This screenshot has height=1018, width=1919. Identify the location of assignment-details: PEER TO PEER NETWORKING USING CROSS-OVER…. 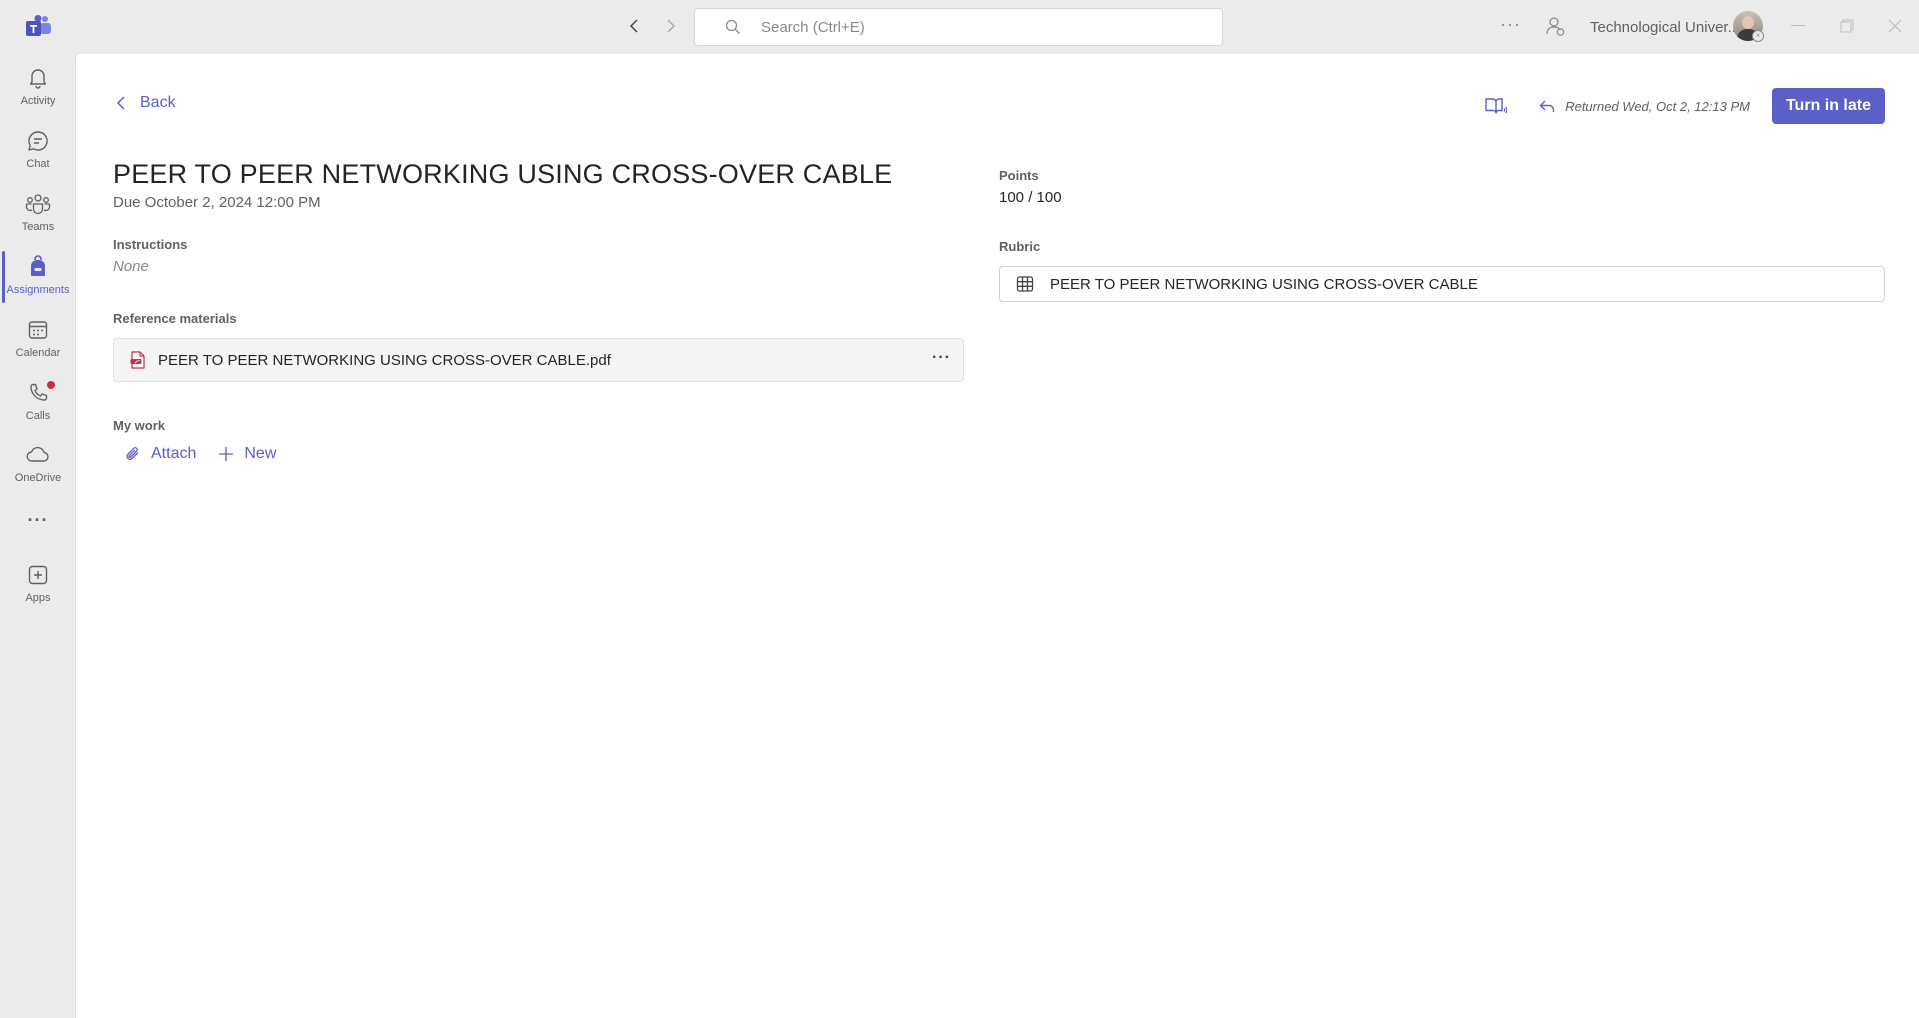
(538, 311).